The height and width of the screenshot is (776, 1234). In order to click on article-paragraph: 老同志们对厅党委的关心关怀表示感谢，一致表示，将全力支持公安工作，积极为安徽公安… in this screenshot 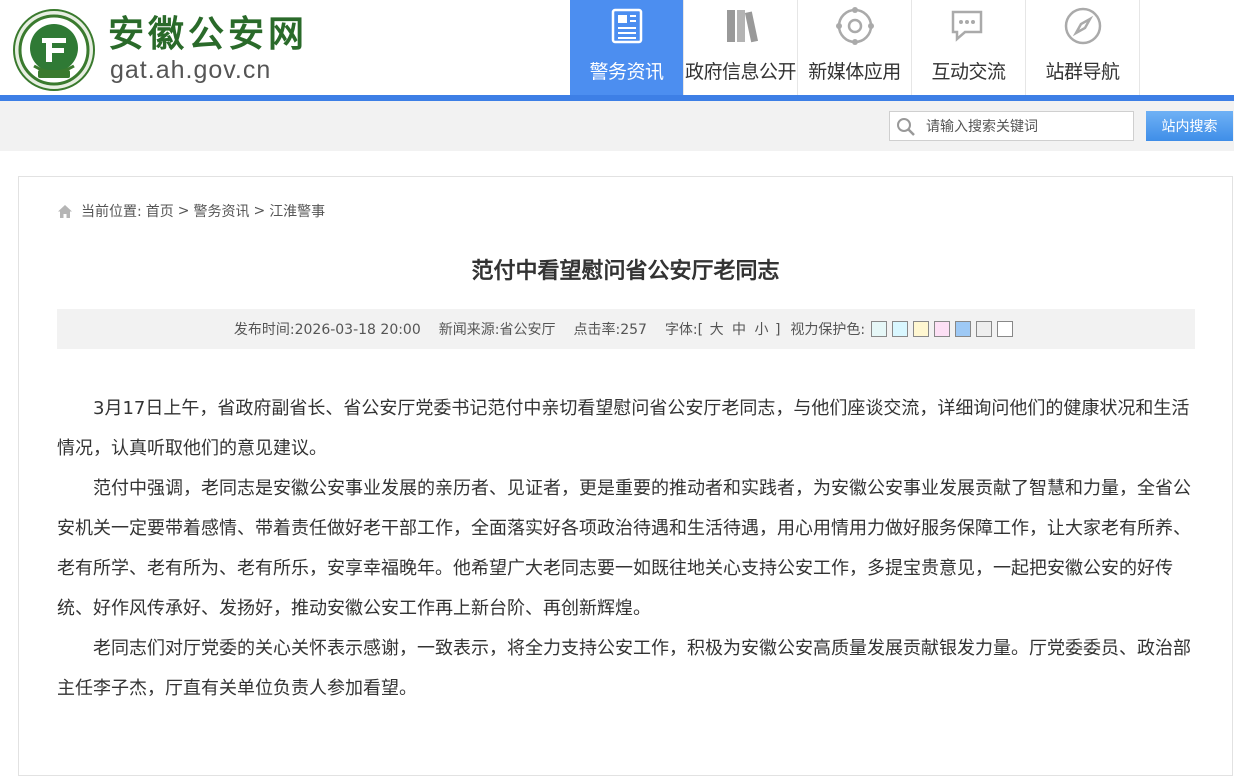, I will do `click(624, 668)`.